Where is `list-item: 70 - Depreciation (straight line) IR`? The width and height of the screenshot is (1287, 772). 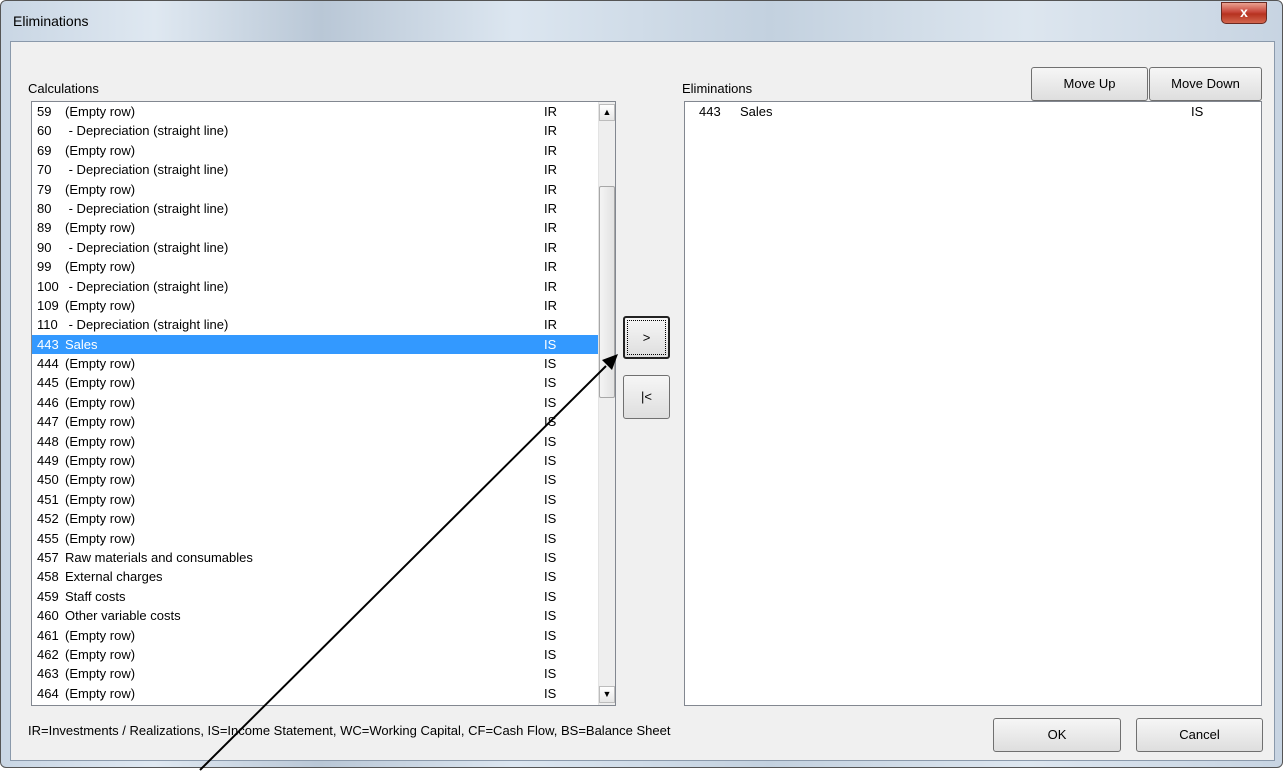
list-item: 70 - Depreciation (straight line) IR is located at coordinates (323, 169).